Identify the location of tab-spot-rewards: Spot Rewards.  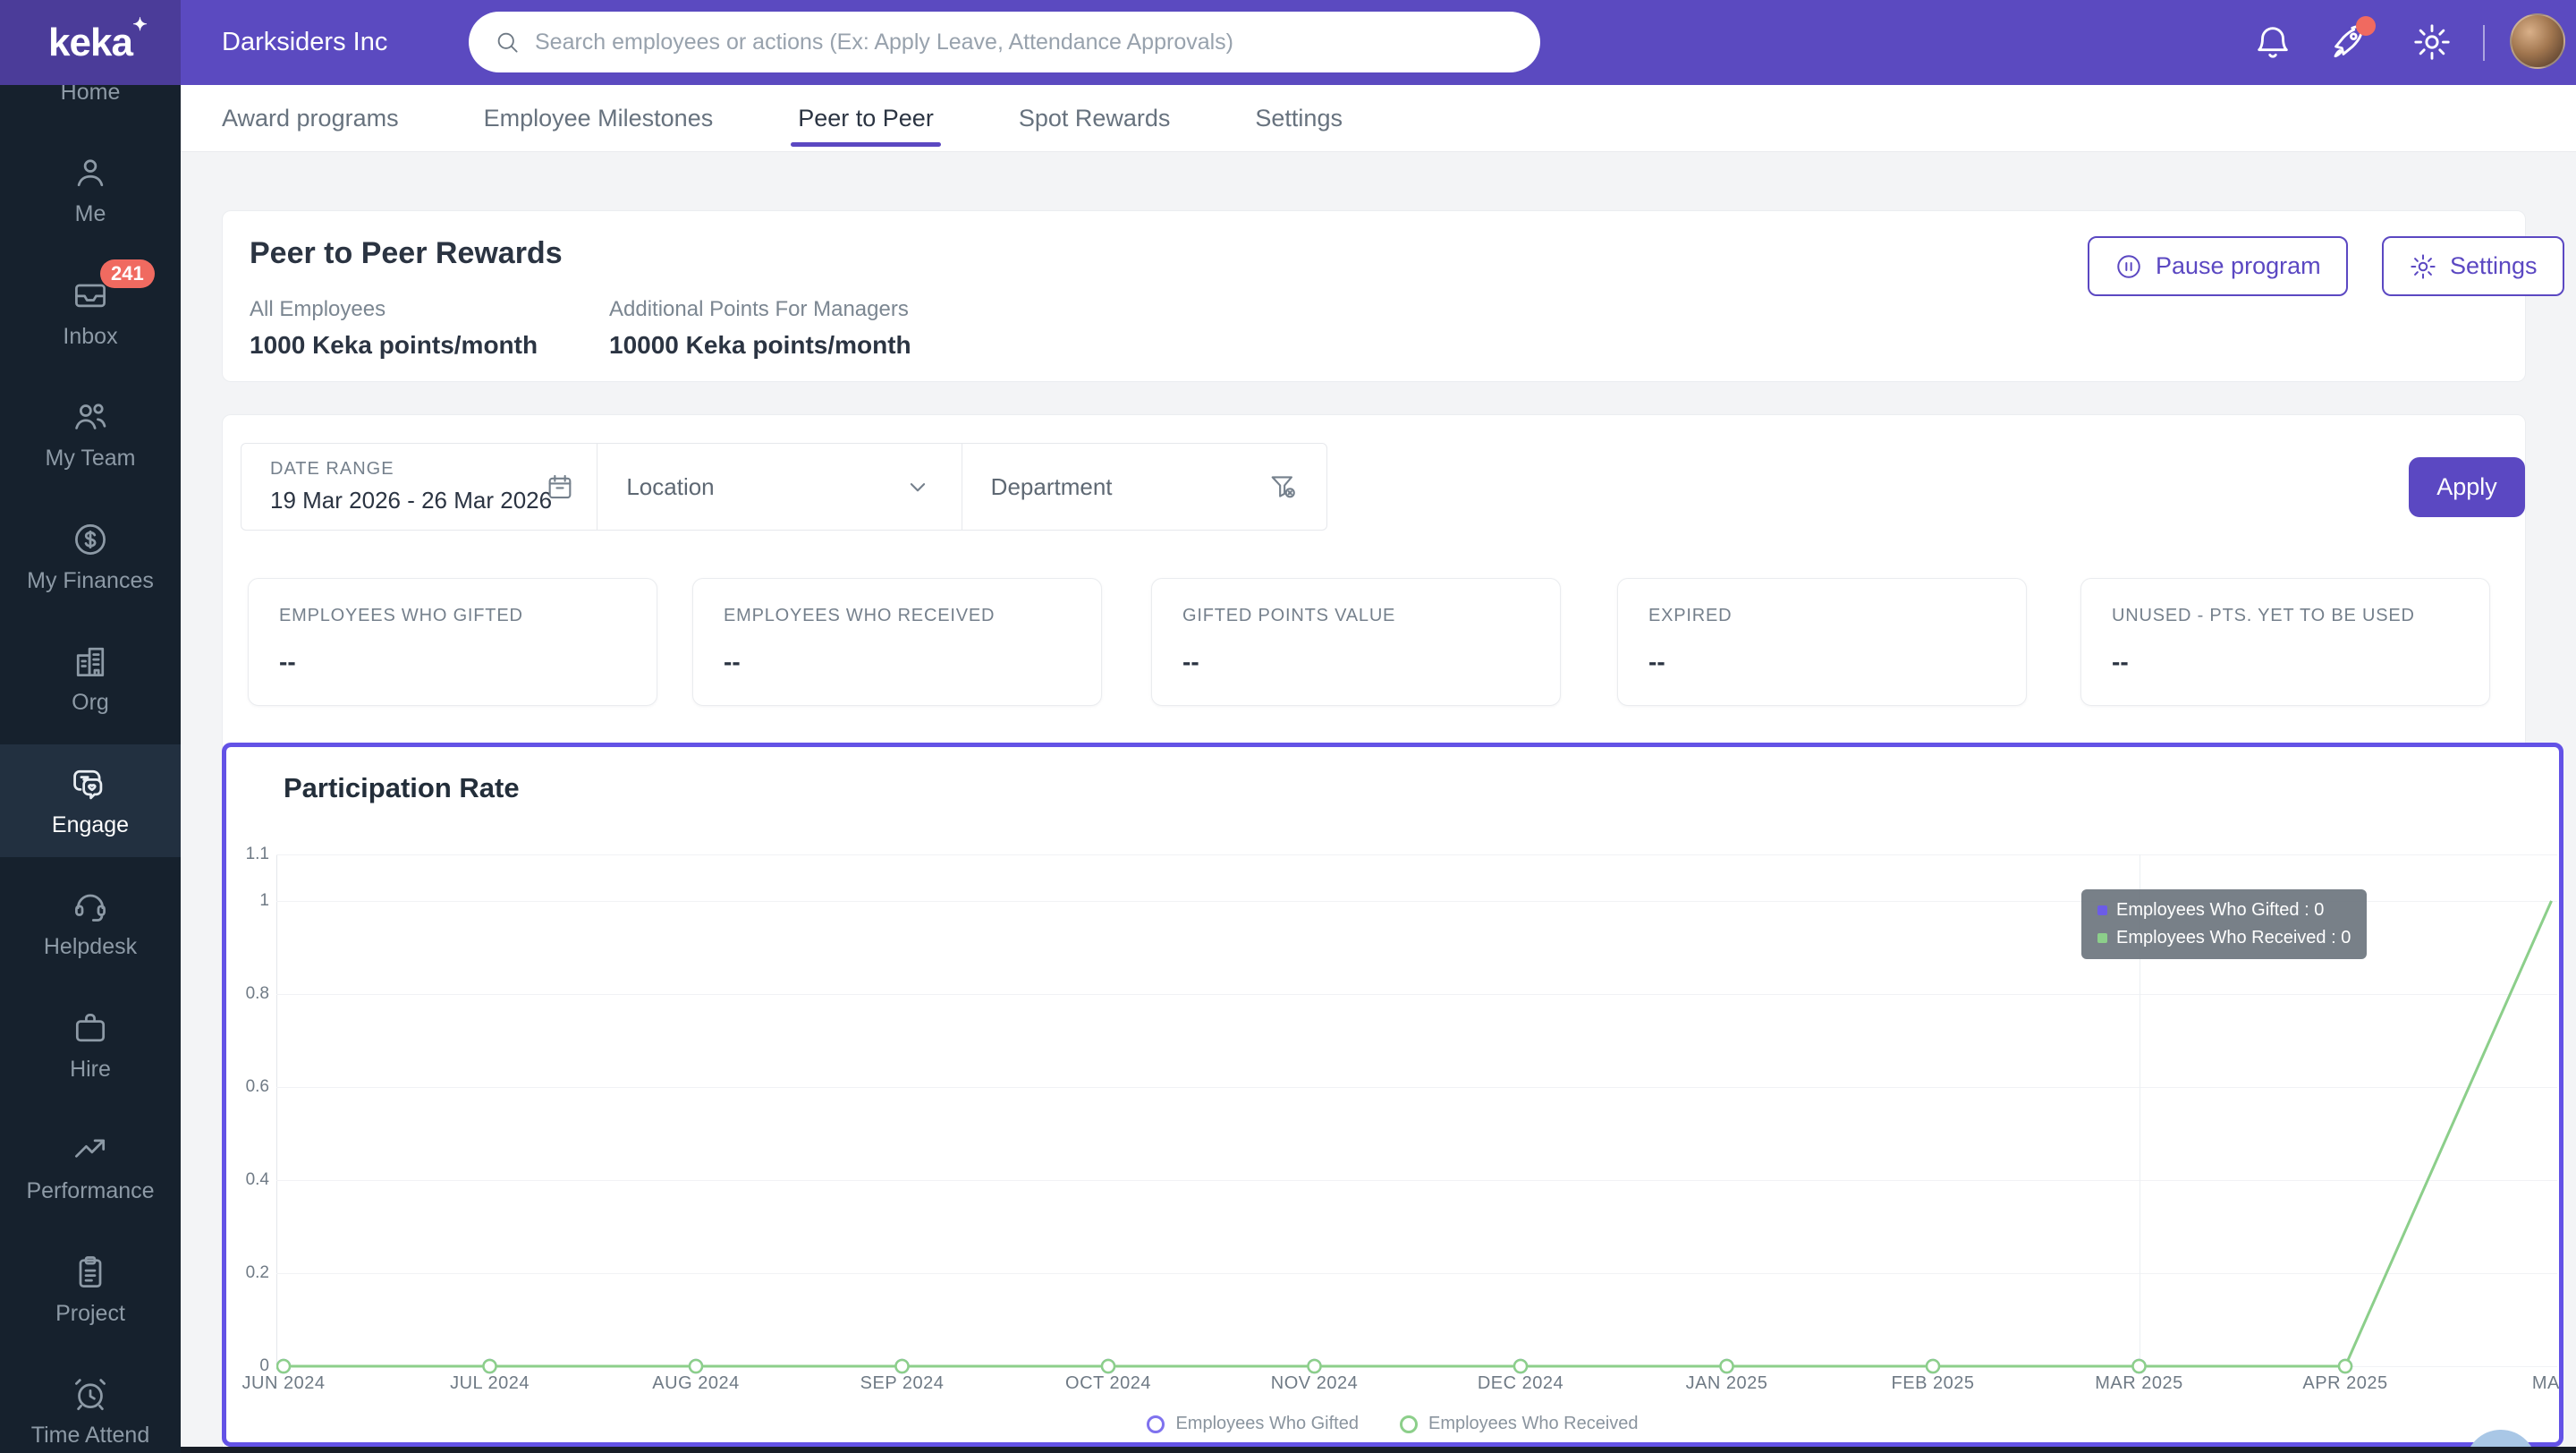
(1095, 118).